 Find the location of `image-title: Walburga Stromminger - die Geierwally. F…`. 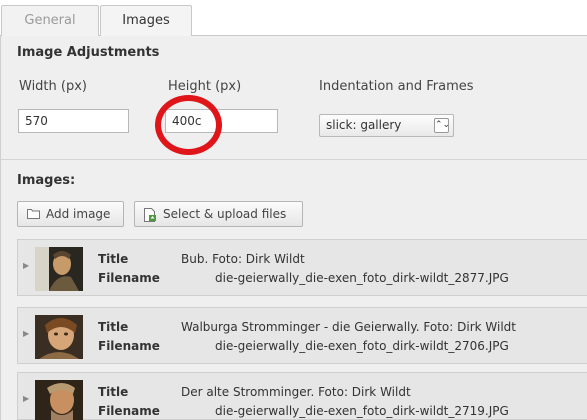

image-title: Walburga Stromminger - die Geierwally. F… is located at coordinates (348, 327).